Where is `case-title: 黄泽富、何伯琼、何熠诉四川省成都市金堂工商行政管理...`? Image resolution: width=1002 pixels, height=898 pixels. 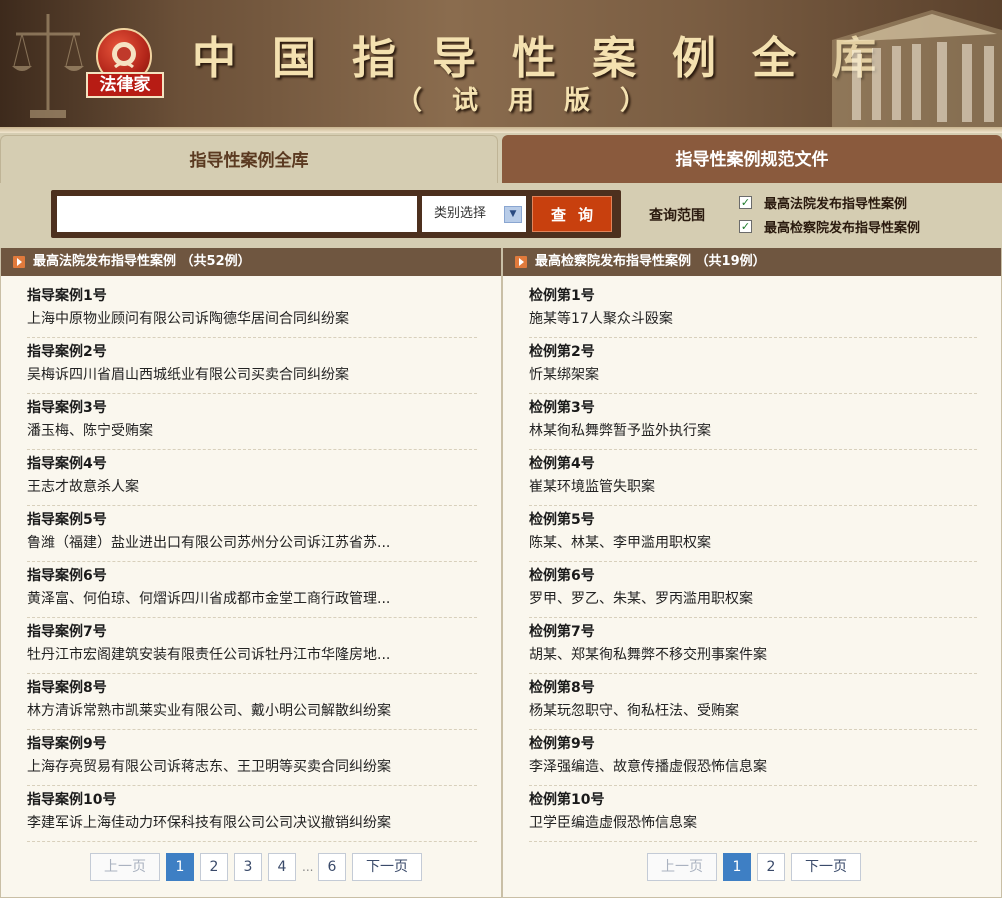 case-title: 黄泽富、何伯琼、何熠诉四川省成都市金堂工商行政管理... is located at coordinates (247, 599).